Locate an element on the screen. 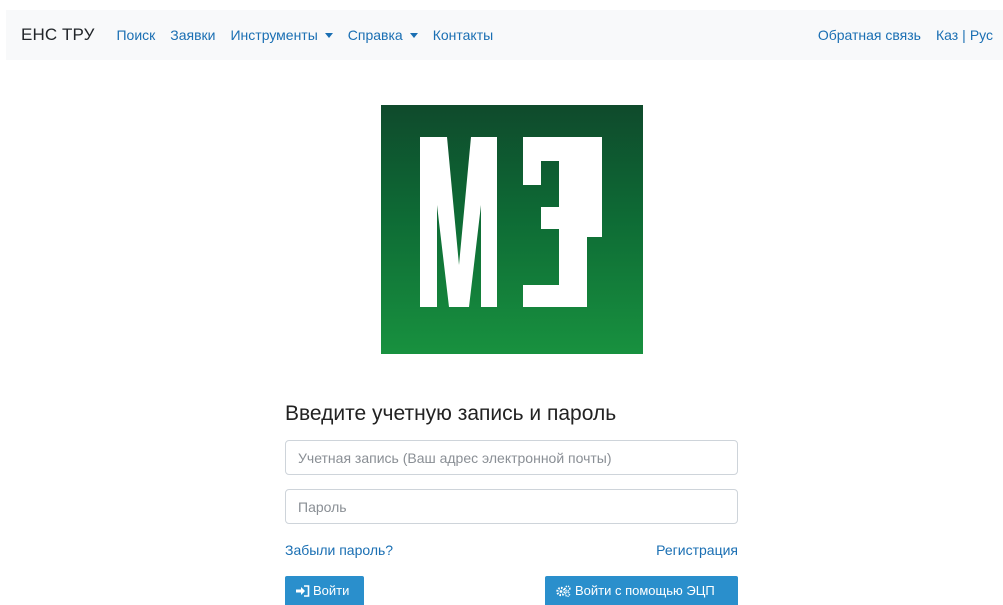 The image size is (1003, 605). nav-dropdown-tools: Инструменты is located at coordinates (281, 35).